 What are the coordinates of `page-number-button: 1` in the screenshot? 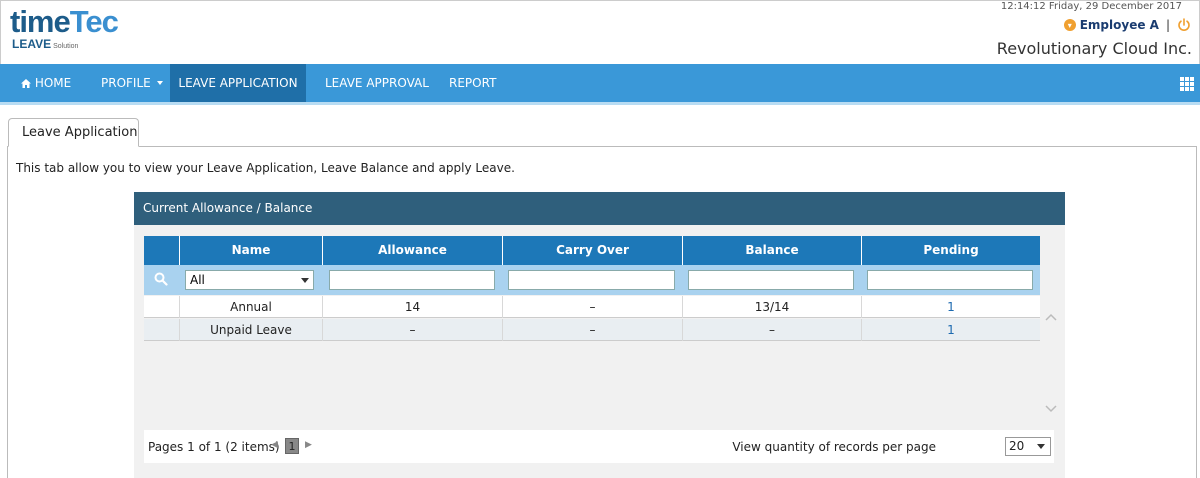 It's located at (292, 446).